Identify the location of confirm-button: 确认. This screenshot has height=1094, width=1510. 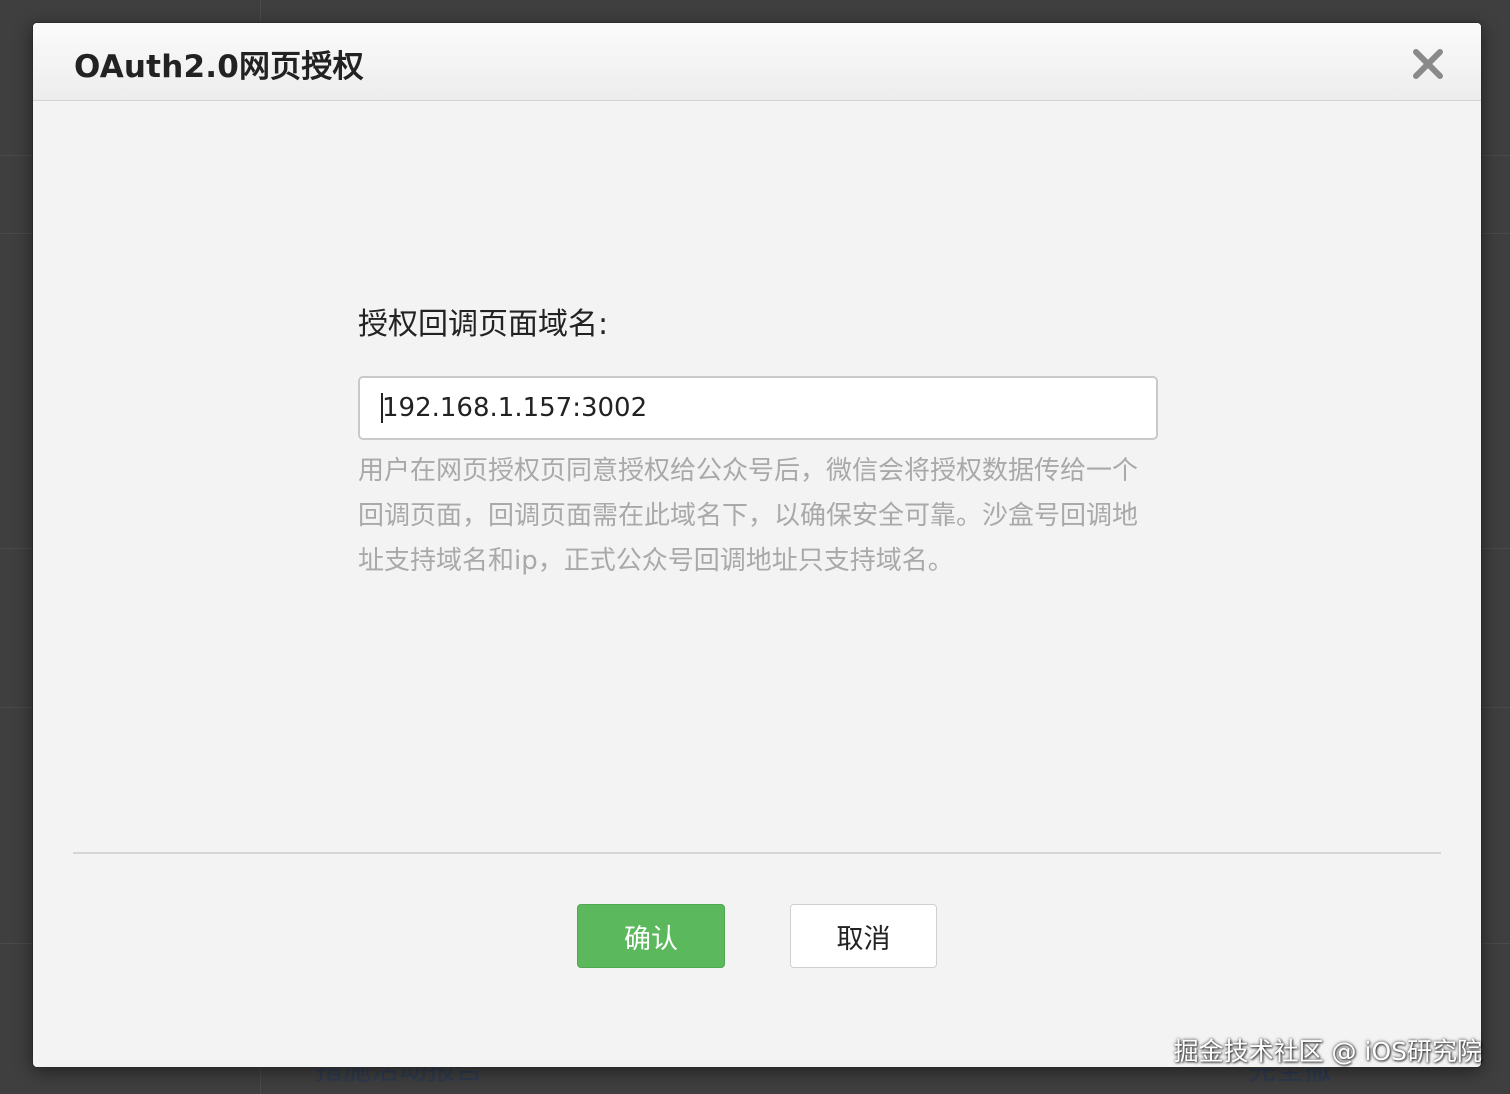
(651, 936).